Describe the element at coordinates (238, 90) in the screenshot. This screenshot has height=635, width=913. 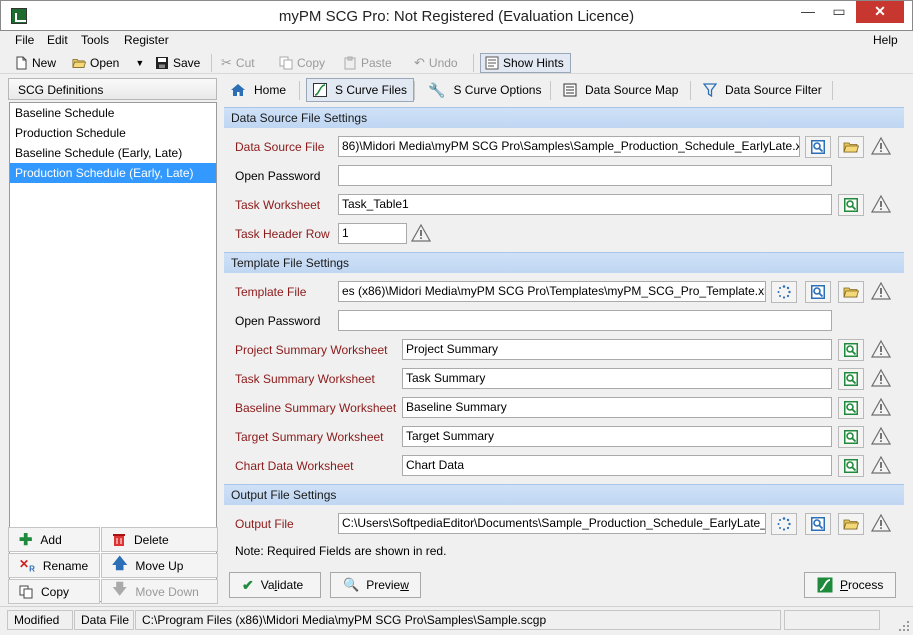
I see `home-icon` at that location.